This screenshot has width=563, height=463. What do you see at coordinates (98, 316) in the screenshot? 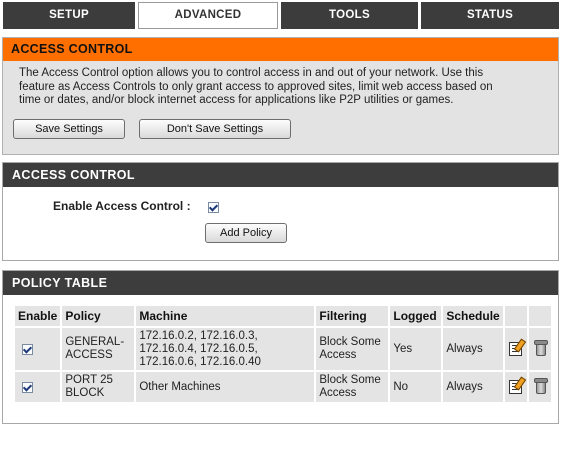
I see `col-policy: Policy` at bounding box center [98, 316].